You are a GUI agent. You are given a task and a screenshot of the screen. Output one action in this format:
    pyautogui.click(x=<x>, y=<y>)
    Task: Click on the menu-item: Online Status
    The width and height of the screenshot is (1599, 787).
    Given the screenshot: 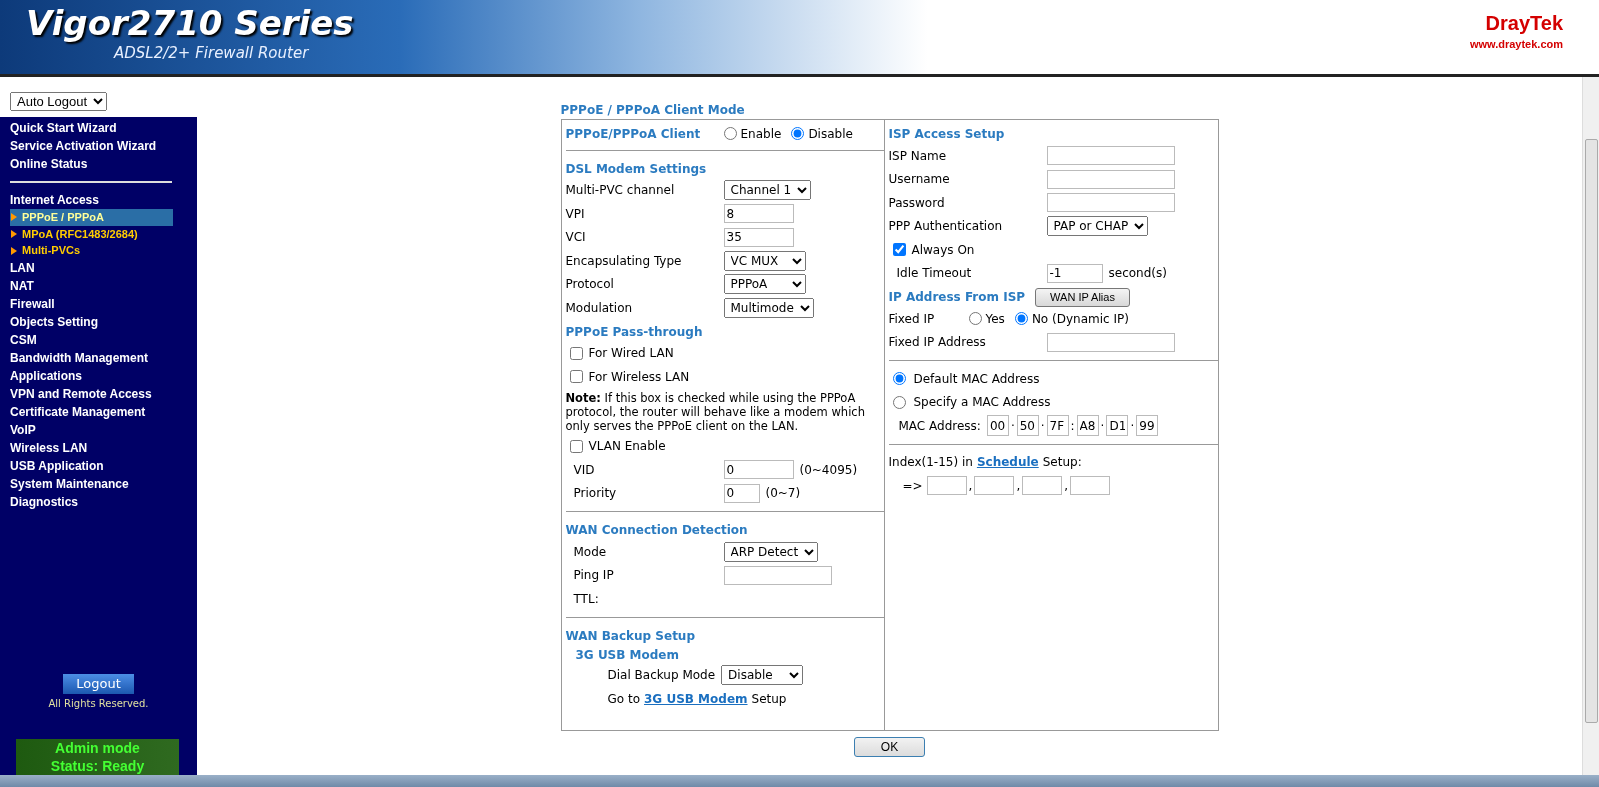 What is the action you would take?
    pyautogui.click(x=49, y=164)
    